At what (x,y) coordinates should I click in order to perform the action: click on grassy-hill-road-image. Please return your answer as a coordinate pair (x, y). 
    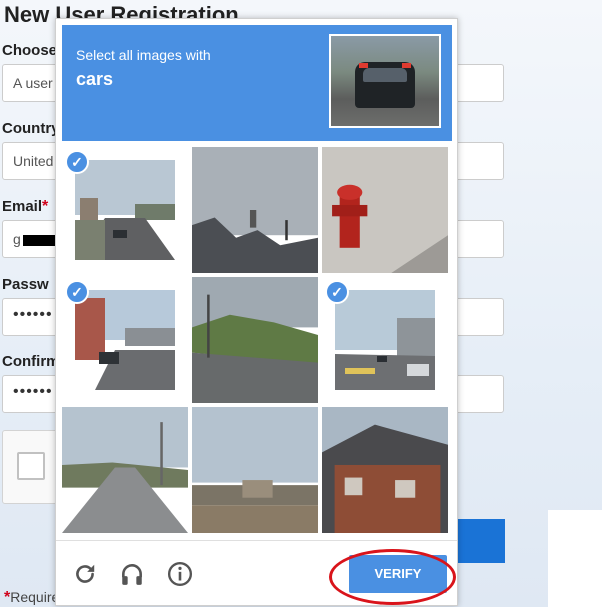
    Looking at the image, I should click on (255, 340).